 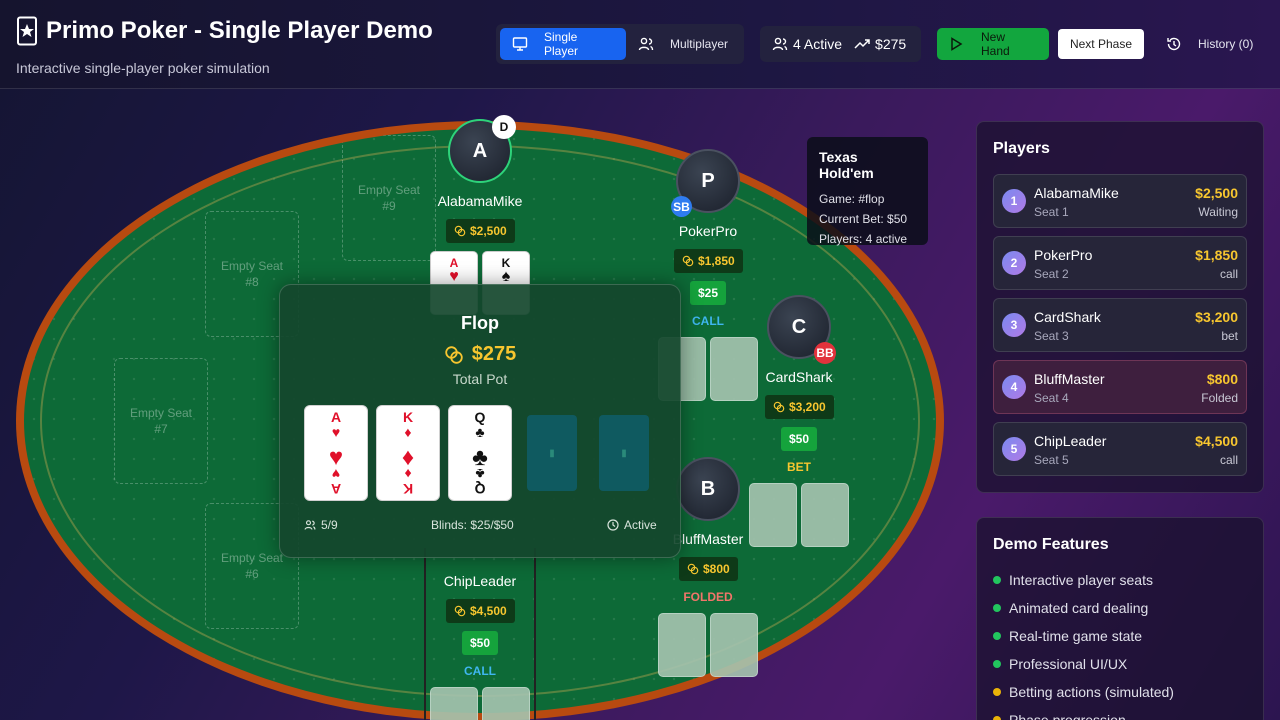 I want to click on board-card-slot-4: ▮, so click(x=552, y=453).